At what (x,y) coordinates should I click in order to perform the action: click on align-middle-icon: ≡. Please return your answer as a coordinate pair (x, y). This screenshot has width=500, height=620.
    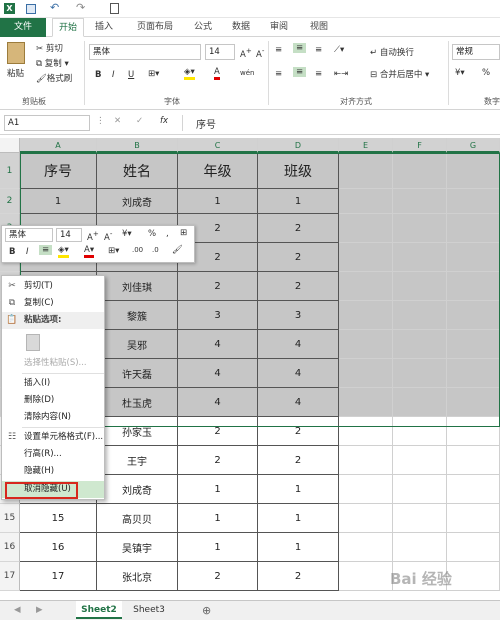
    Looking at the image, I should click on (300, 48).